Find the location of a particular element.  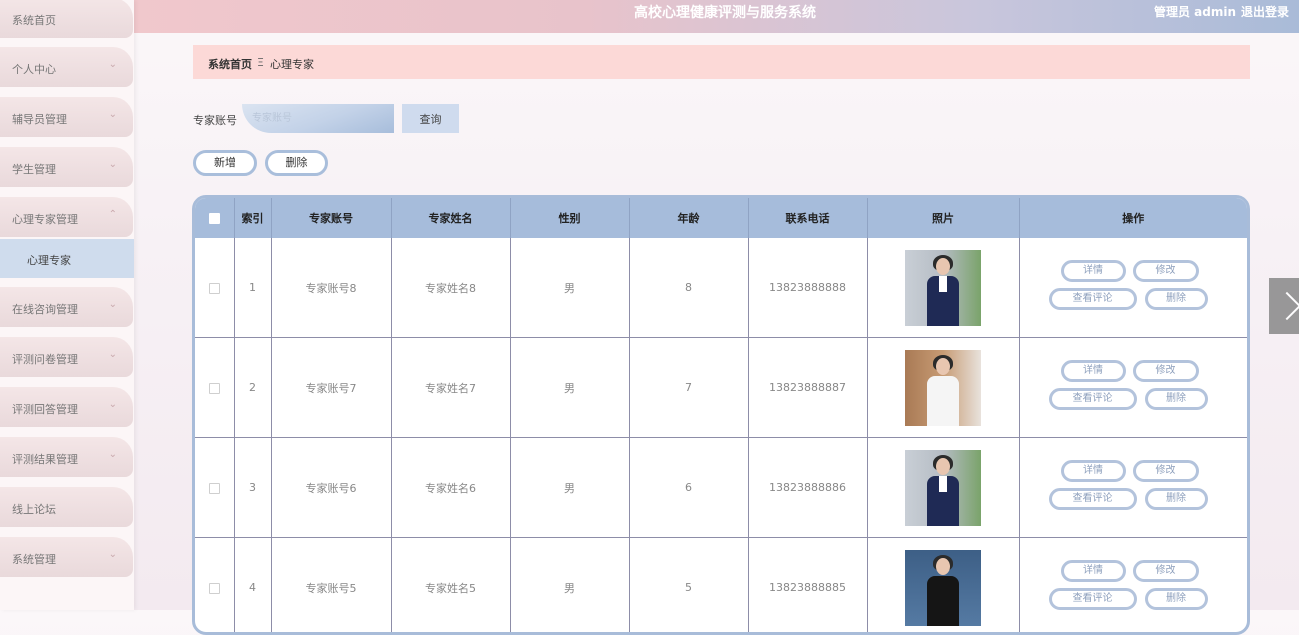

table-header-row: 索引 专家账号 专家姓名 性别 年龄 联系电话 照片 操作 is located at coordinates (721, 218).